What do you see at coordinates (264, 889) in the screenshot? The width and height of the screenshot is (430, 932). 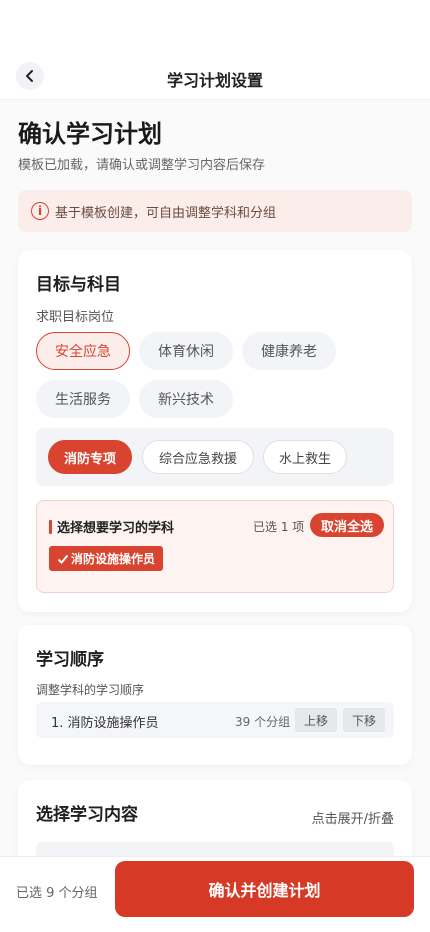 I see `confirm-create-button: 确认并创建计划` at bounding box center [264, 889].